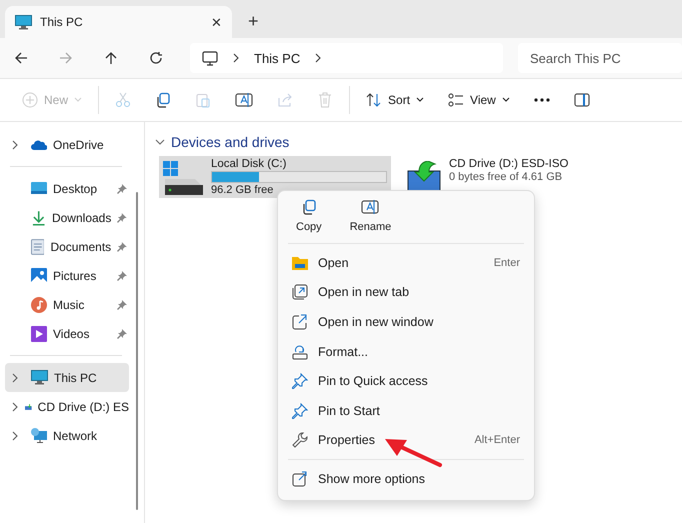  I want to click on view-button: View, so click(479, 100).